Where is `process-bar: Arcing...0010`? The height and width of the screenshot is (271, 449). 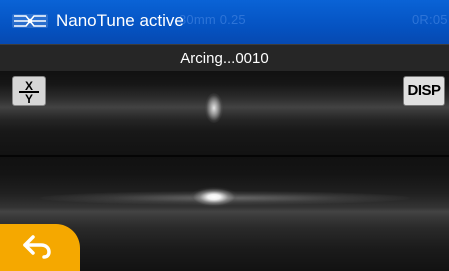
process-bar: Arcing...0010 is located at coordinates (224, 57).